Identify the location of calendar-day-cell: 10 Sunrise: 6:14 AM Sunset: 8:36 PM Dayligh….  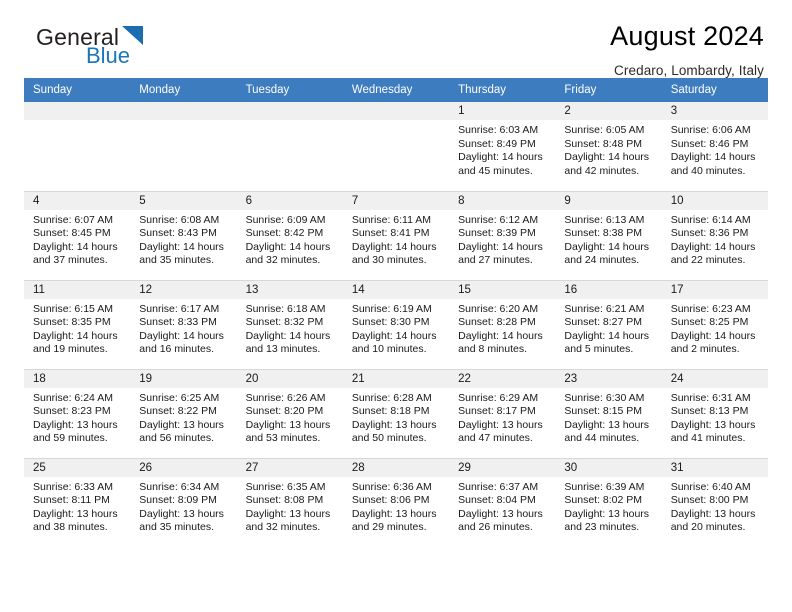
(714, 235).